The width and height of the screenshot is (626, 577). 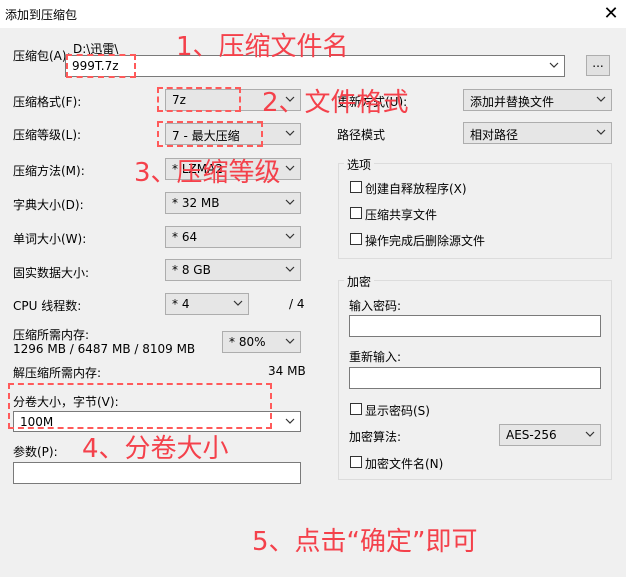 What do you see at coordinates (51, 335) in the screenshot?
I see `mem-label: 压缩所需内存:` at bounding box center [51, 335].